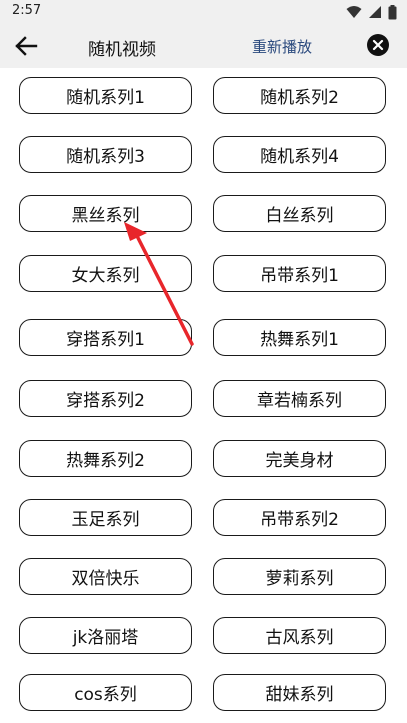 This screenshot has height=723, width=407. What do you see at coordinates (105, 458) in the screenshot?
I see `category-button: 热舞系列2` at bounding box center [105, 458].